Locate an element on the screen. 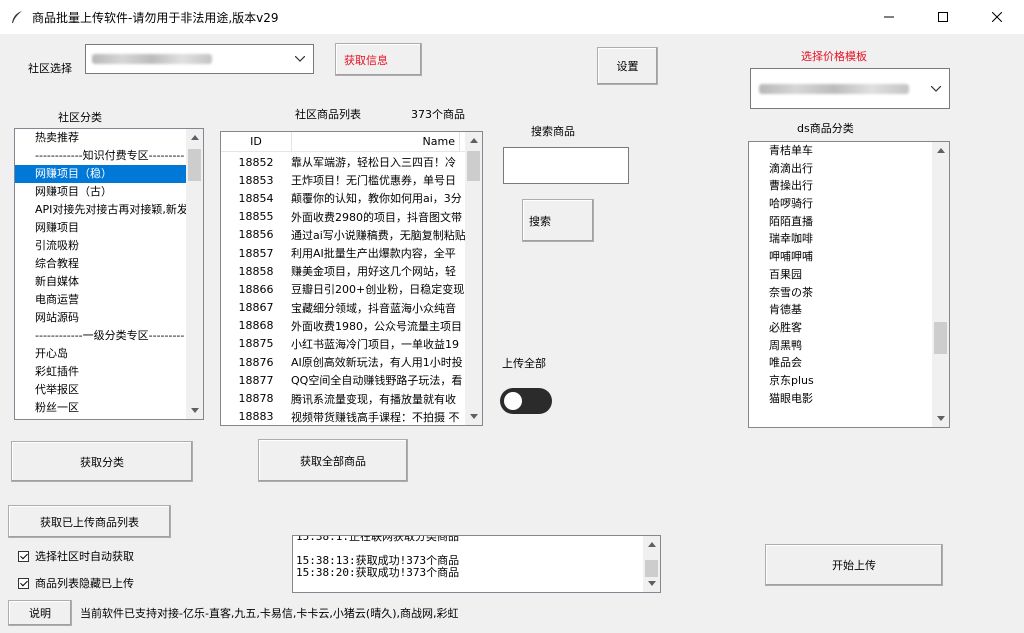 This screenshot has width=1024, height=633. table-row: 18878 腾讯系流量变现，有播放量就有收 is located at coordinates (344, 398).